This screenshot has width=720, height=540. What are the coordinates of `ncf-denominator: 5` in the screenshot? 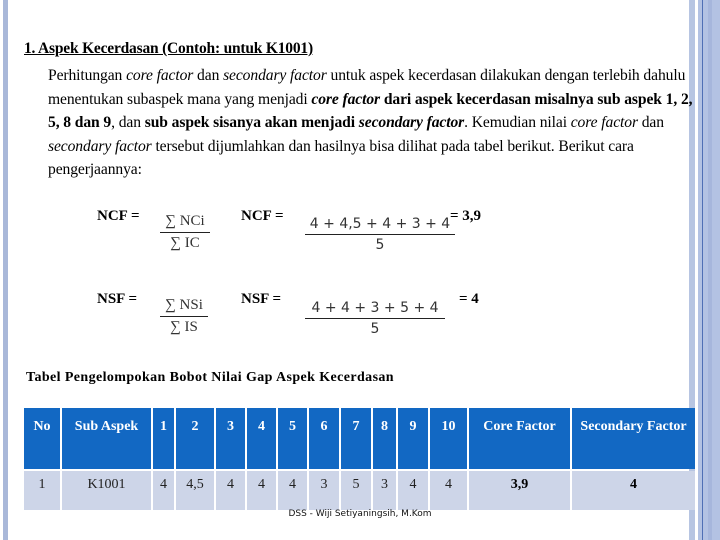 It's located at (380, 245).